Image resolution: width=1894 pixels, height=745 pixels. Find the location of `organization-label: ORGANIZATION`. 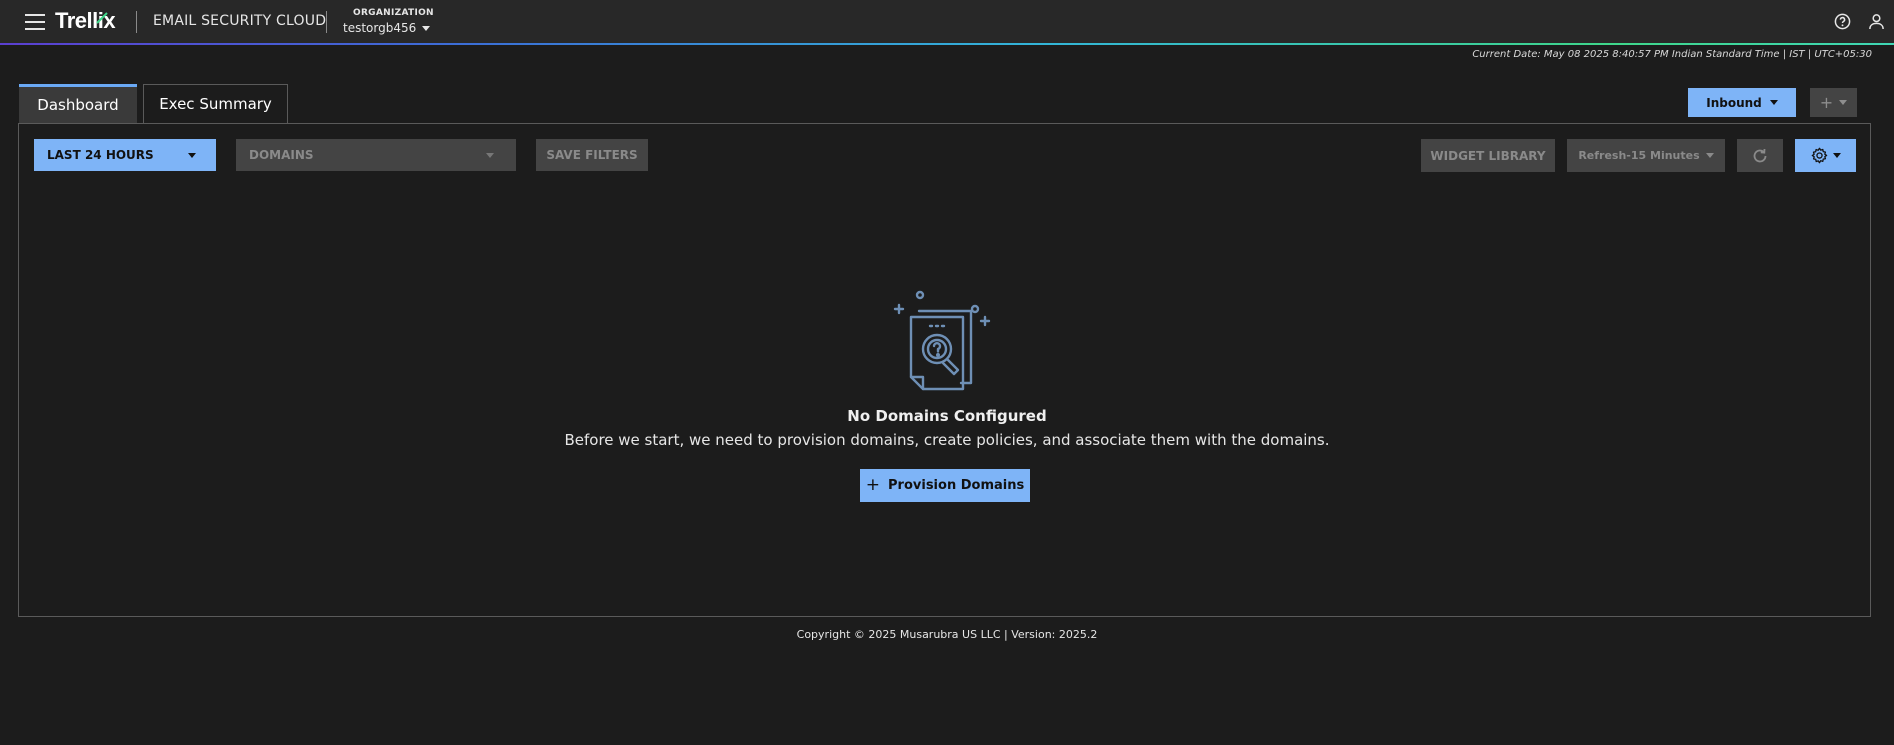

organization-label: ORGANIZATION is located at coordinates (393, 13).